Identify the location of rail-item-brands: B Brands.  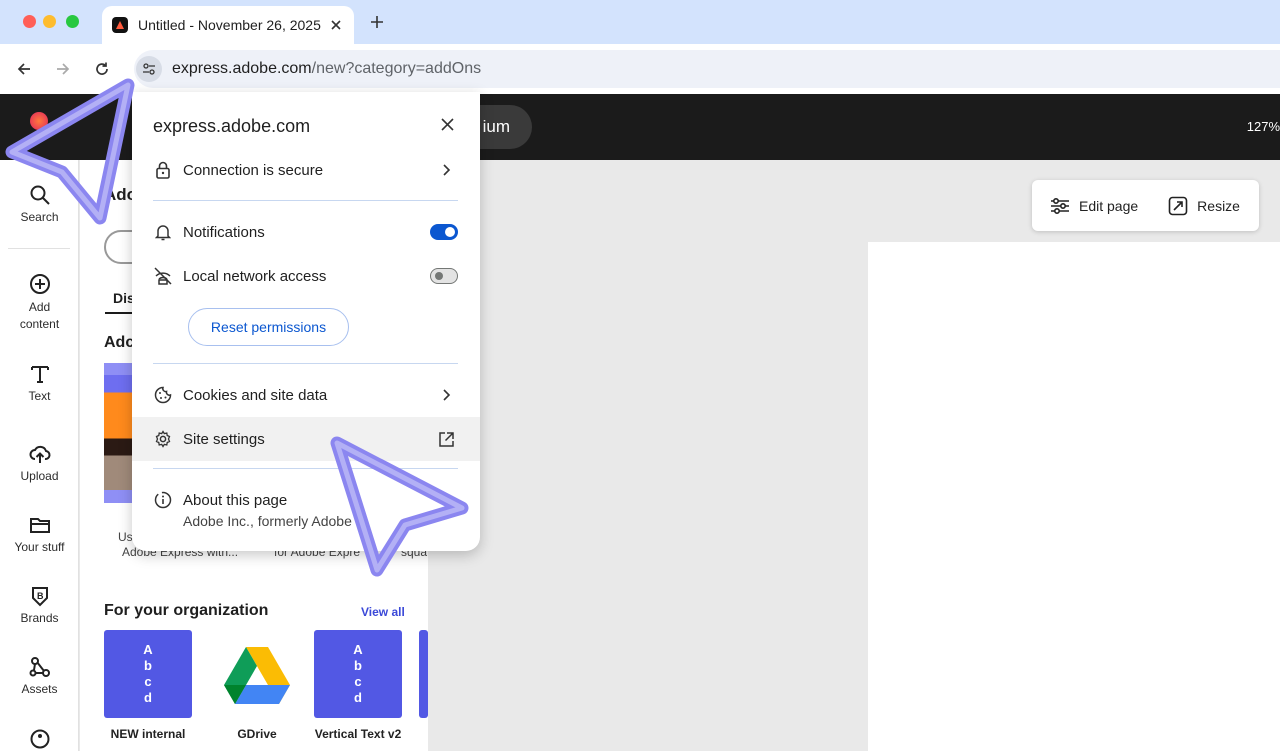
(39, 605).